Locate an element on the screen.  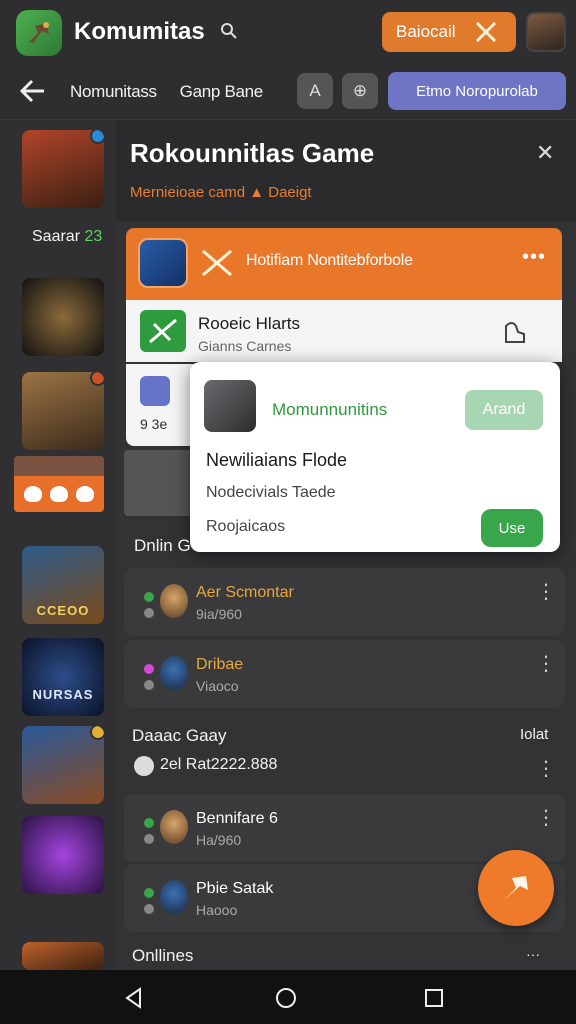
back-nav-icon is located at coordinates (134, 998).